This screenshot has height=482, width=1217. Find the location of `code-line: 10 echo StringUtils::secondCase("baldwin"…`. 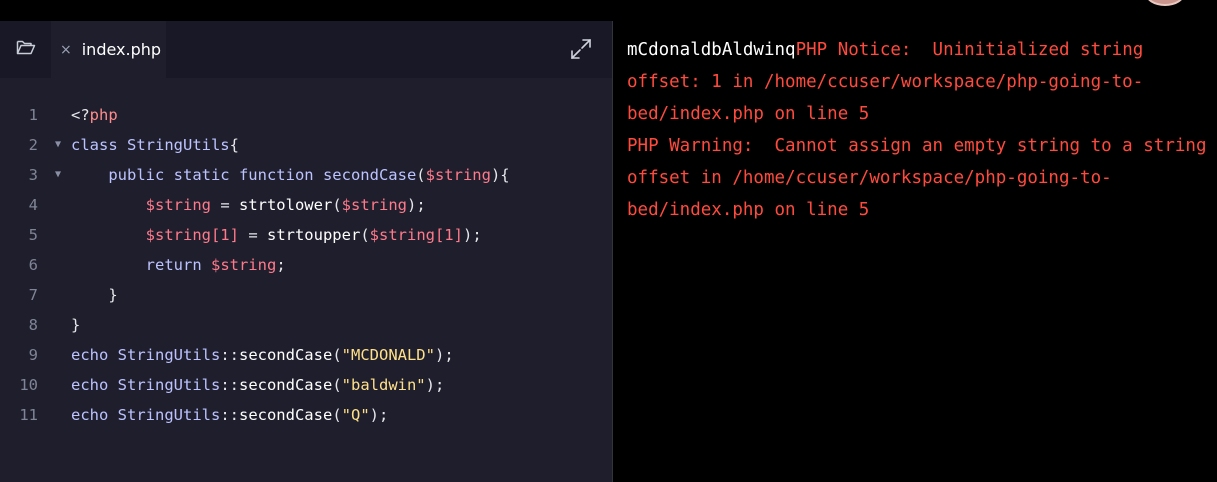

code-line: 10 echo StringUtils::secondCase("baldwin"… is located at coordinates (306, 385).